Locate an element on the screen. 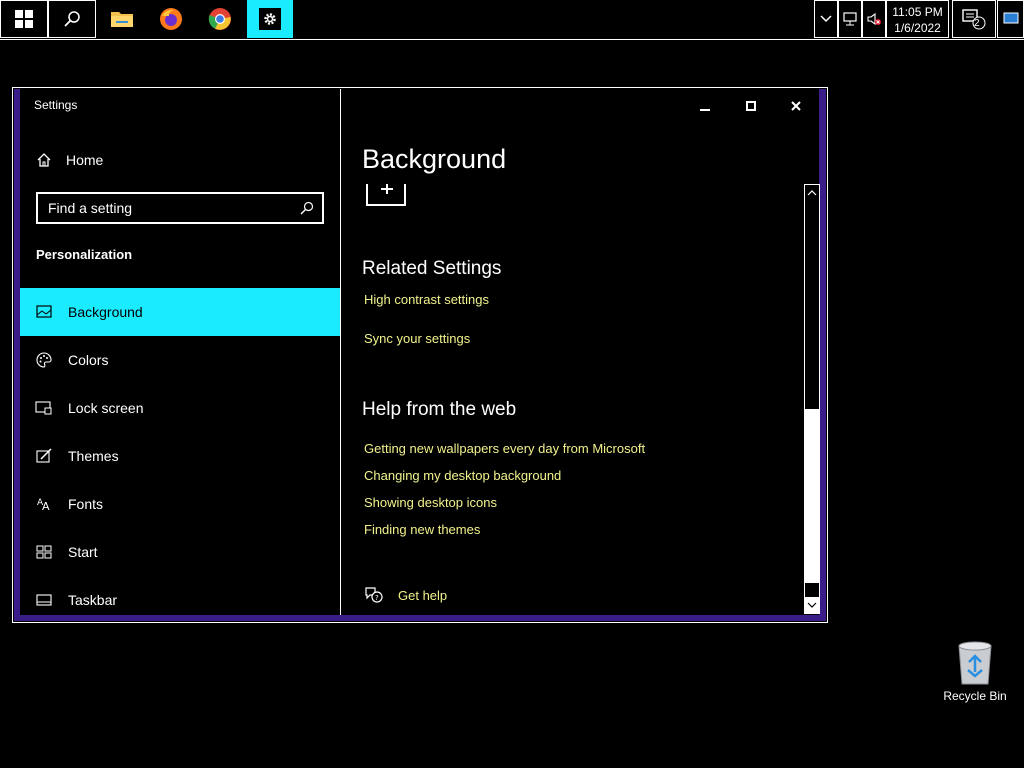  chevron-down-icon is located at coordinates (812, 605).